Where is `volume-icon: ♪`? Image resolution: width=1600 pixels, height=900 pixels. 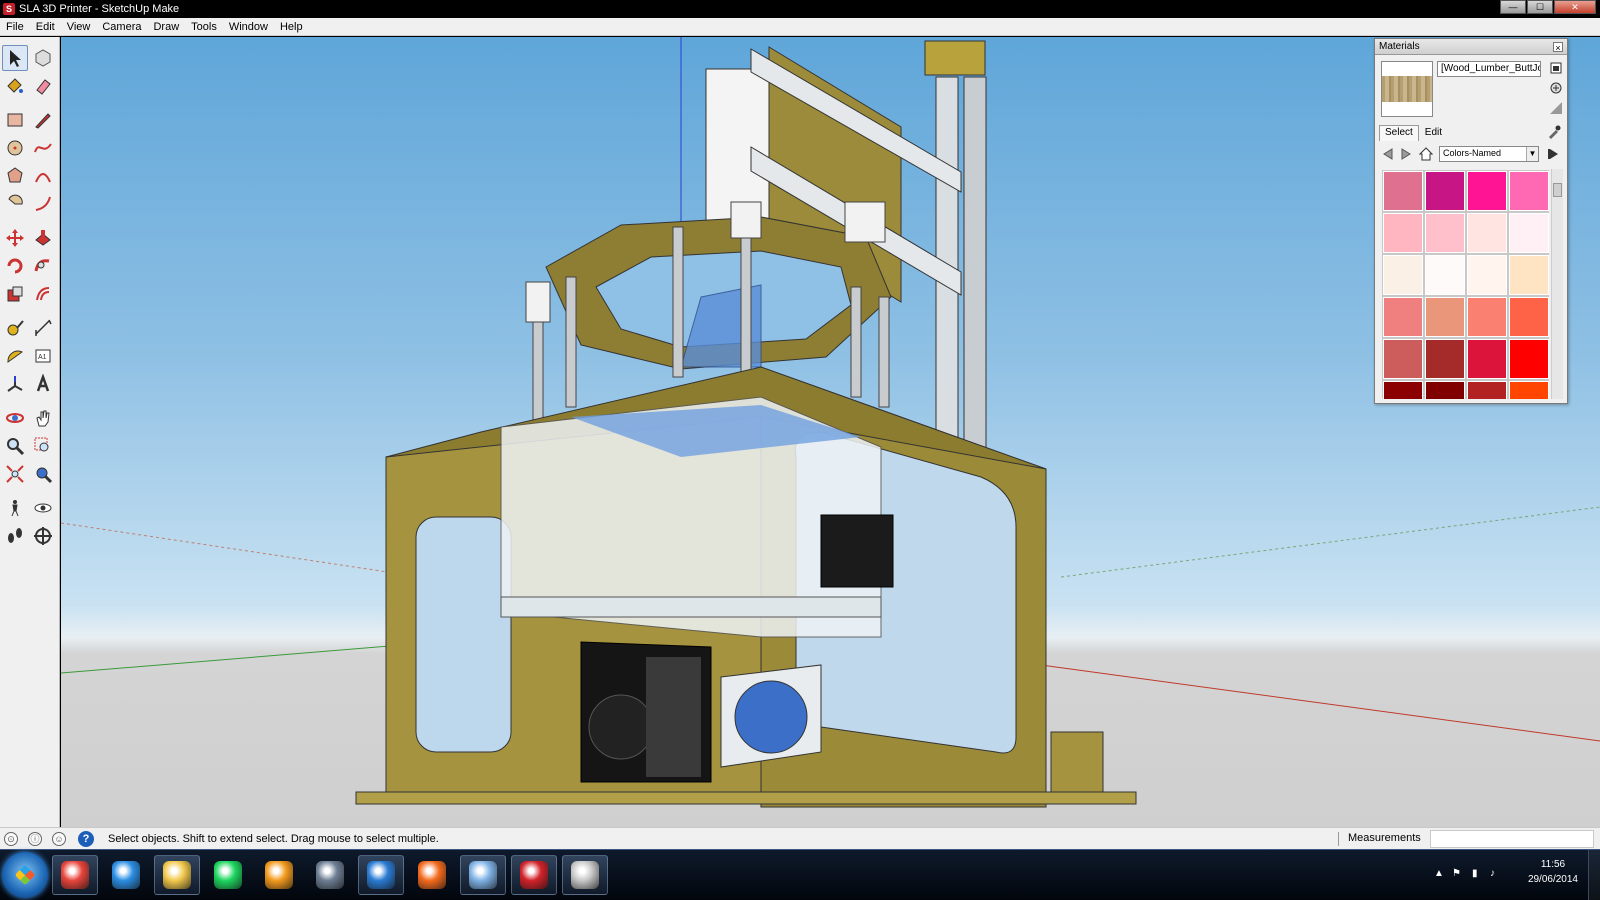
volume-icon: ♪ is located at coordinates (1496, 874).